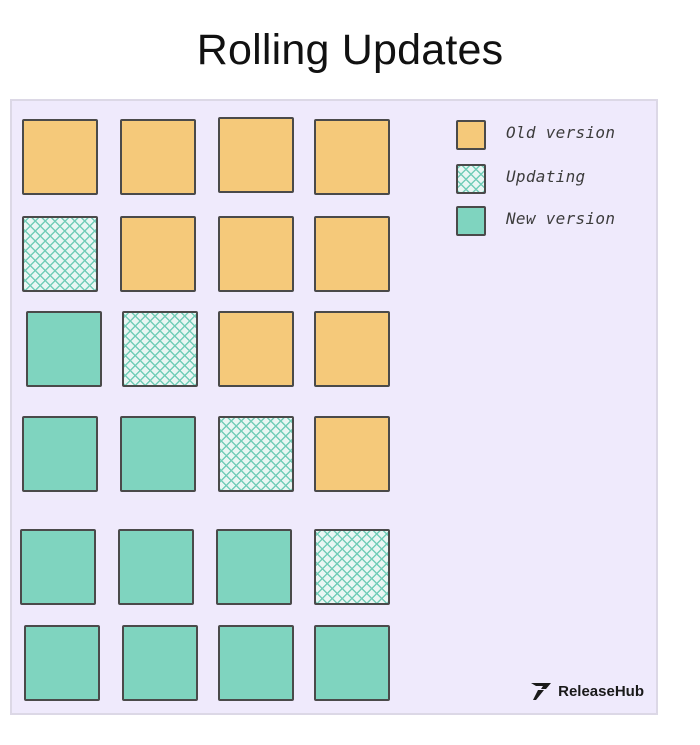 The image size is (700, 745). I want to click on instance-old-r2-c2, so click(158, 254).